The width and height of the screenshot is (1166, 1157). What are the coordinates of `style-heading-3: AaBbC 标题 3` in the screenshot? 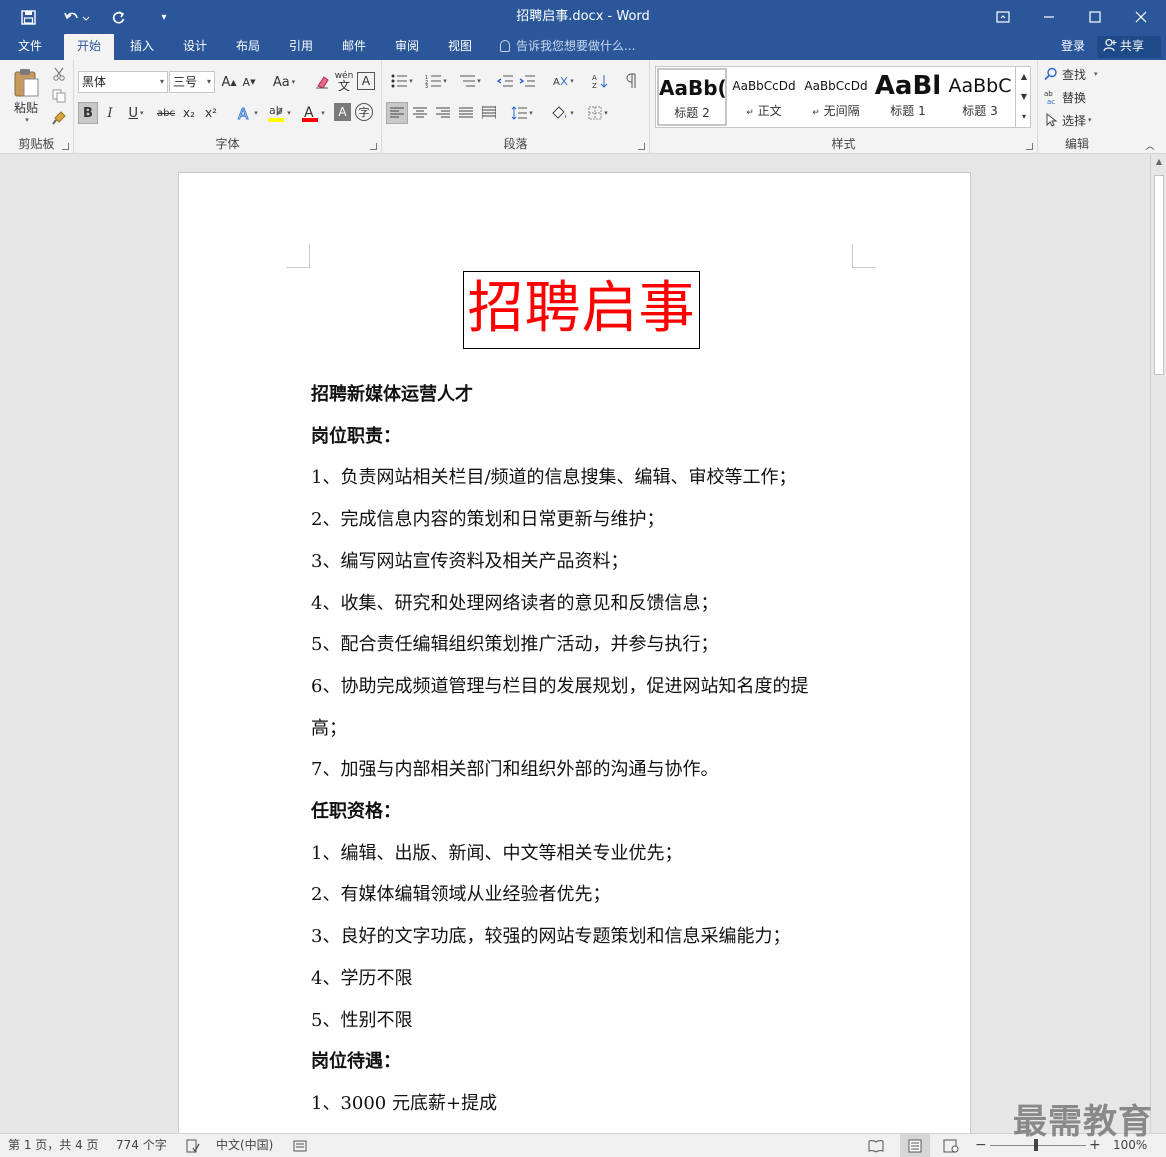 It's located at (980, 97).